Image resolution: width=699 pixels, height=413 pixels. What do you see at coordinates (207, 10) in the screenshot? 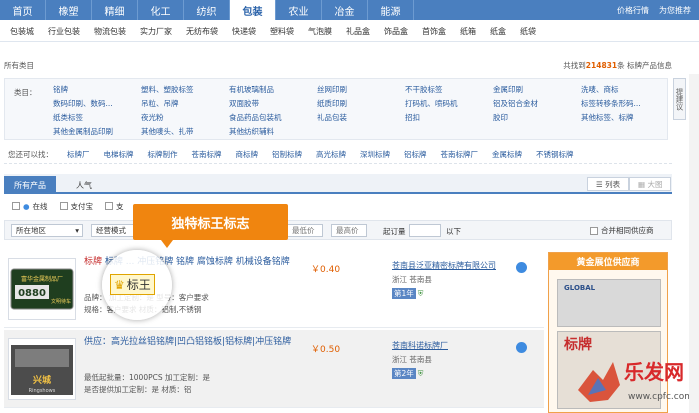
I see `nav-tab: 纺织` at bounding box center [207, 10].